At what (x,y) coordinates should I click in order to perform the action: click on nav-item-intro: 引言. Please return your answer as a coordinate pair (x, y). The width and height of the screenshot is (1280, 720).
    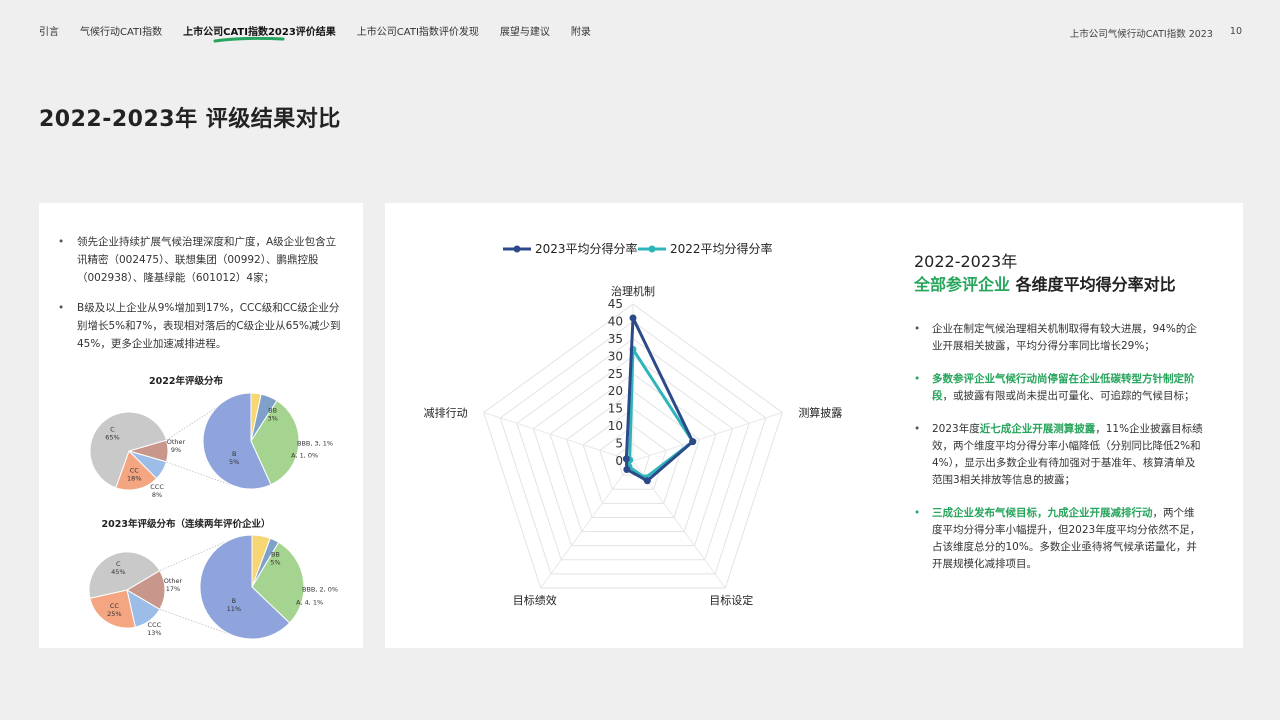
    Looking at the image, I should click on (49, 31).